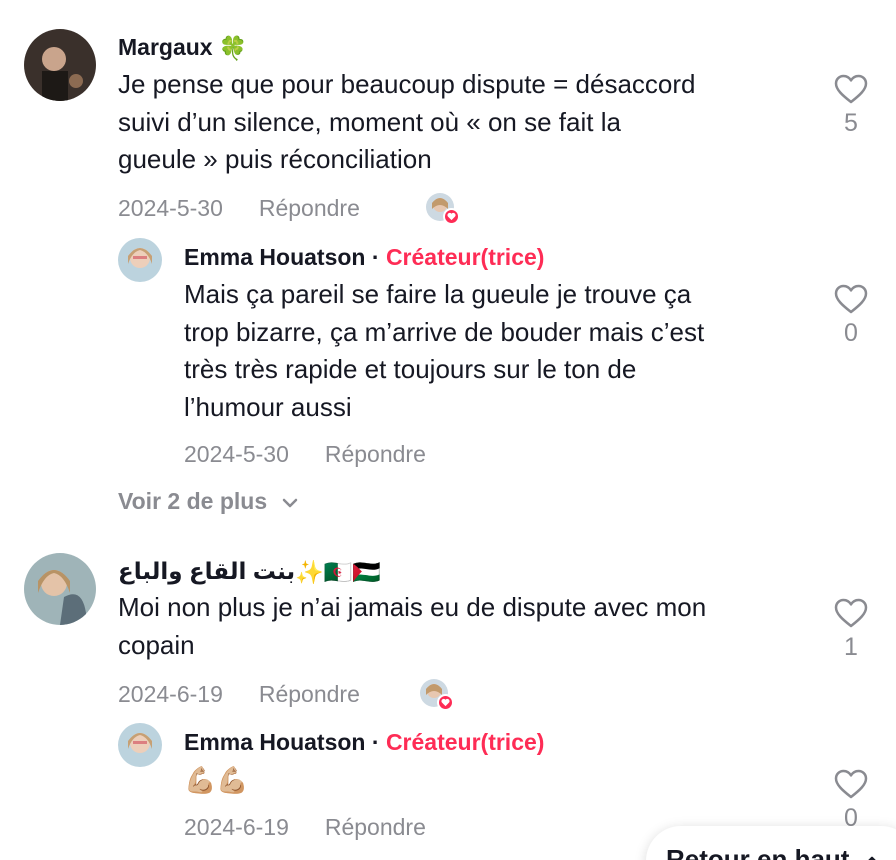  Describe the element at coordinates (216, 780) in the screenshot. I see `reply-text: 💪🏼💪🏼` at that location.